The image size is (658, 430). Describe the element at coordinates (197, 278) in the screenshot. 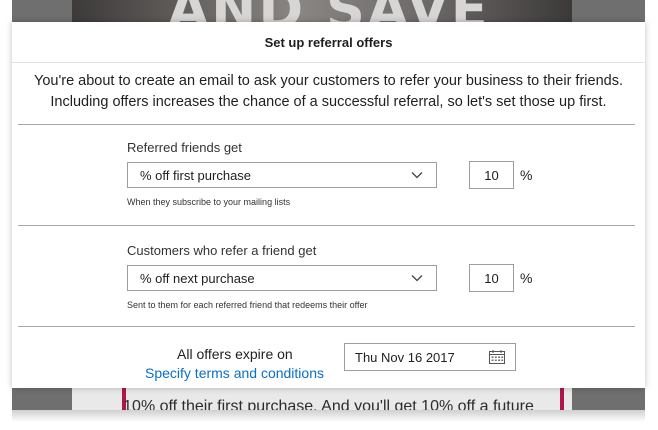

I see `referring-customers-offer-value: % off next purchase` at that location.